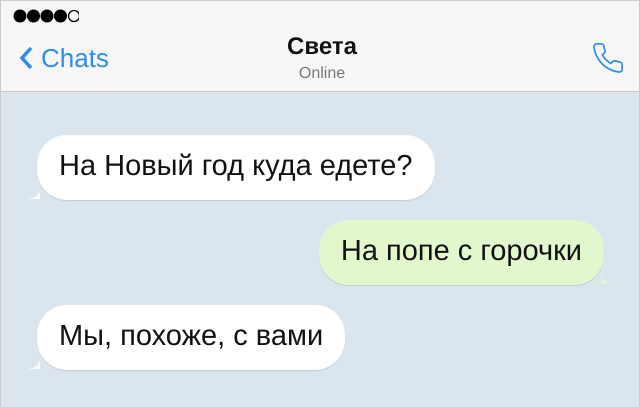 The height and width of the screenshot is (407, 640). I want to click on back-link: Chats, so click(64, 58).